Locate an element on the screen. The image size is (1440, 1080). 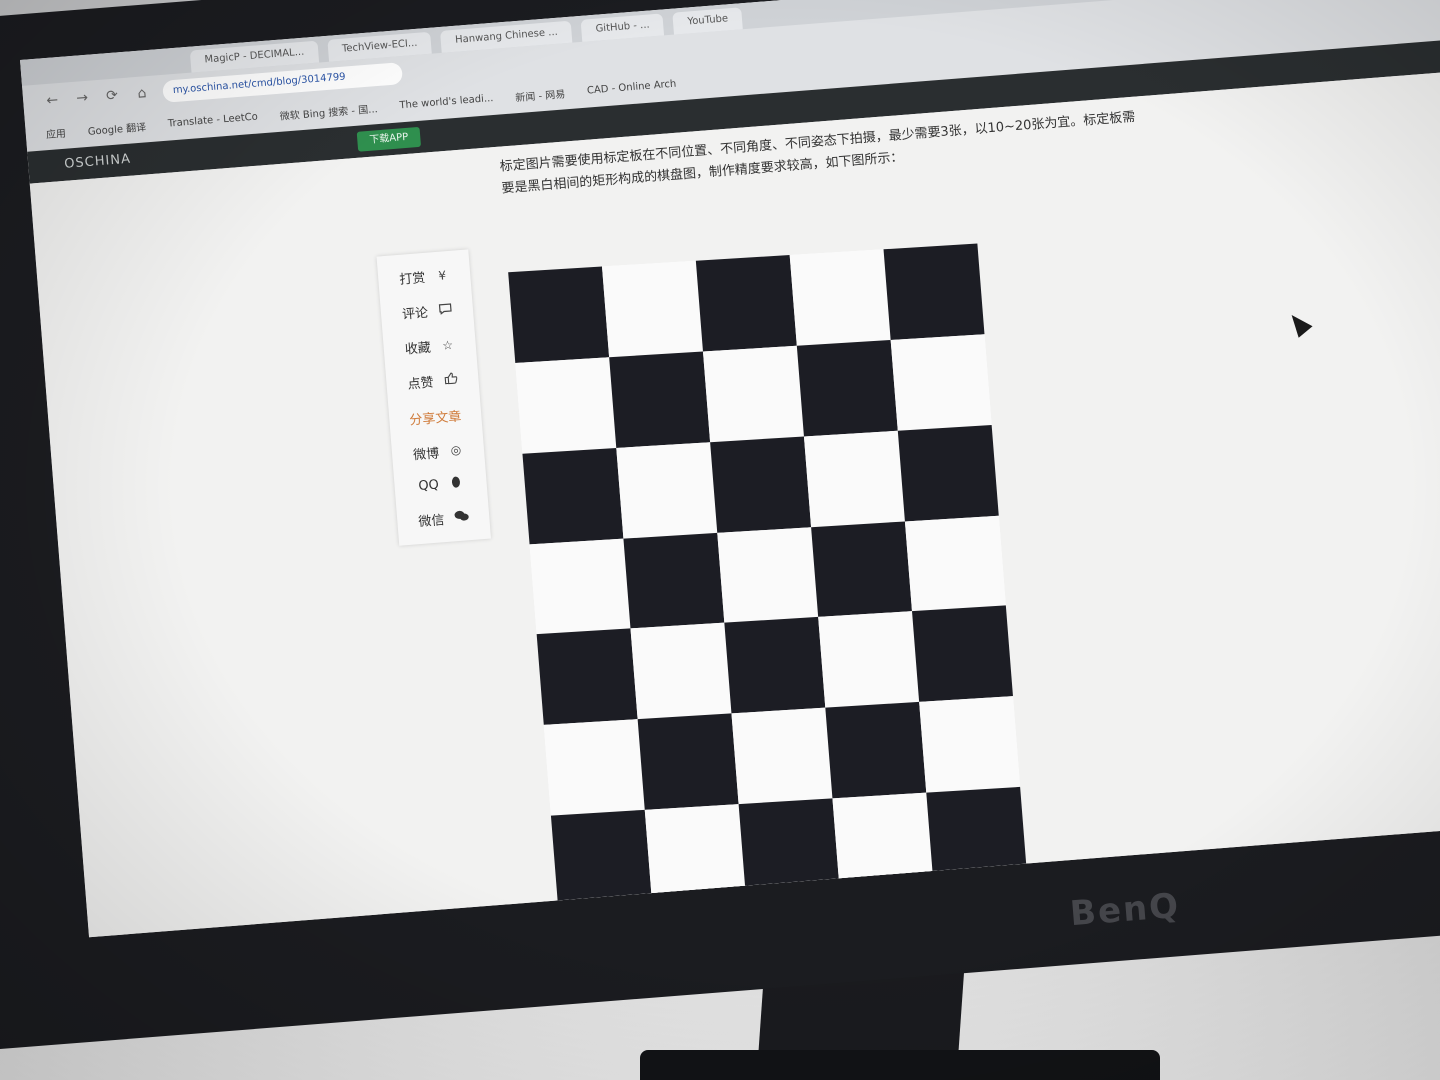
favorite-button: 收藏 ☆ is located at coordinates (429, 346).